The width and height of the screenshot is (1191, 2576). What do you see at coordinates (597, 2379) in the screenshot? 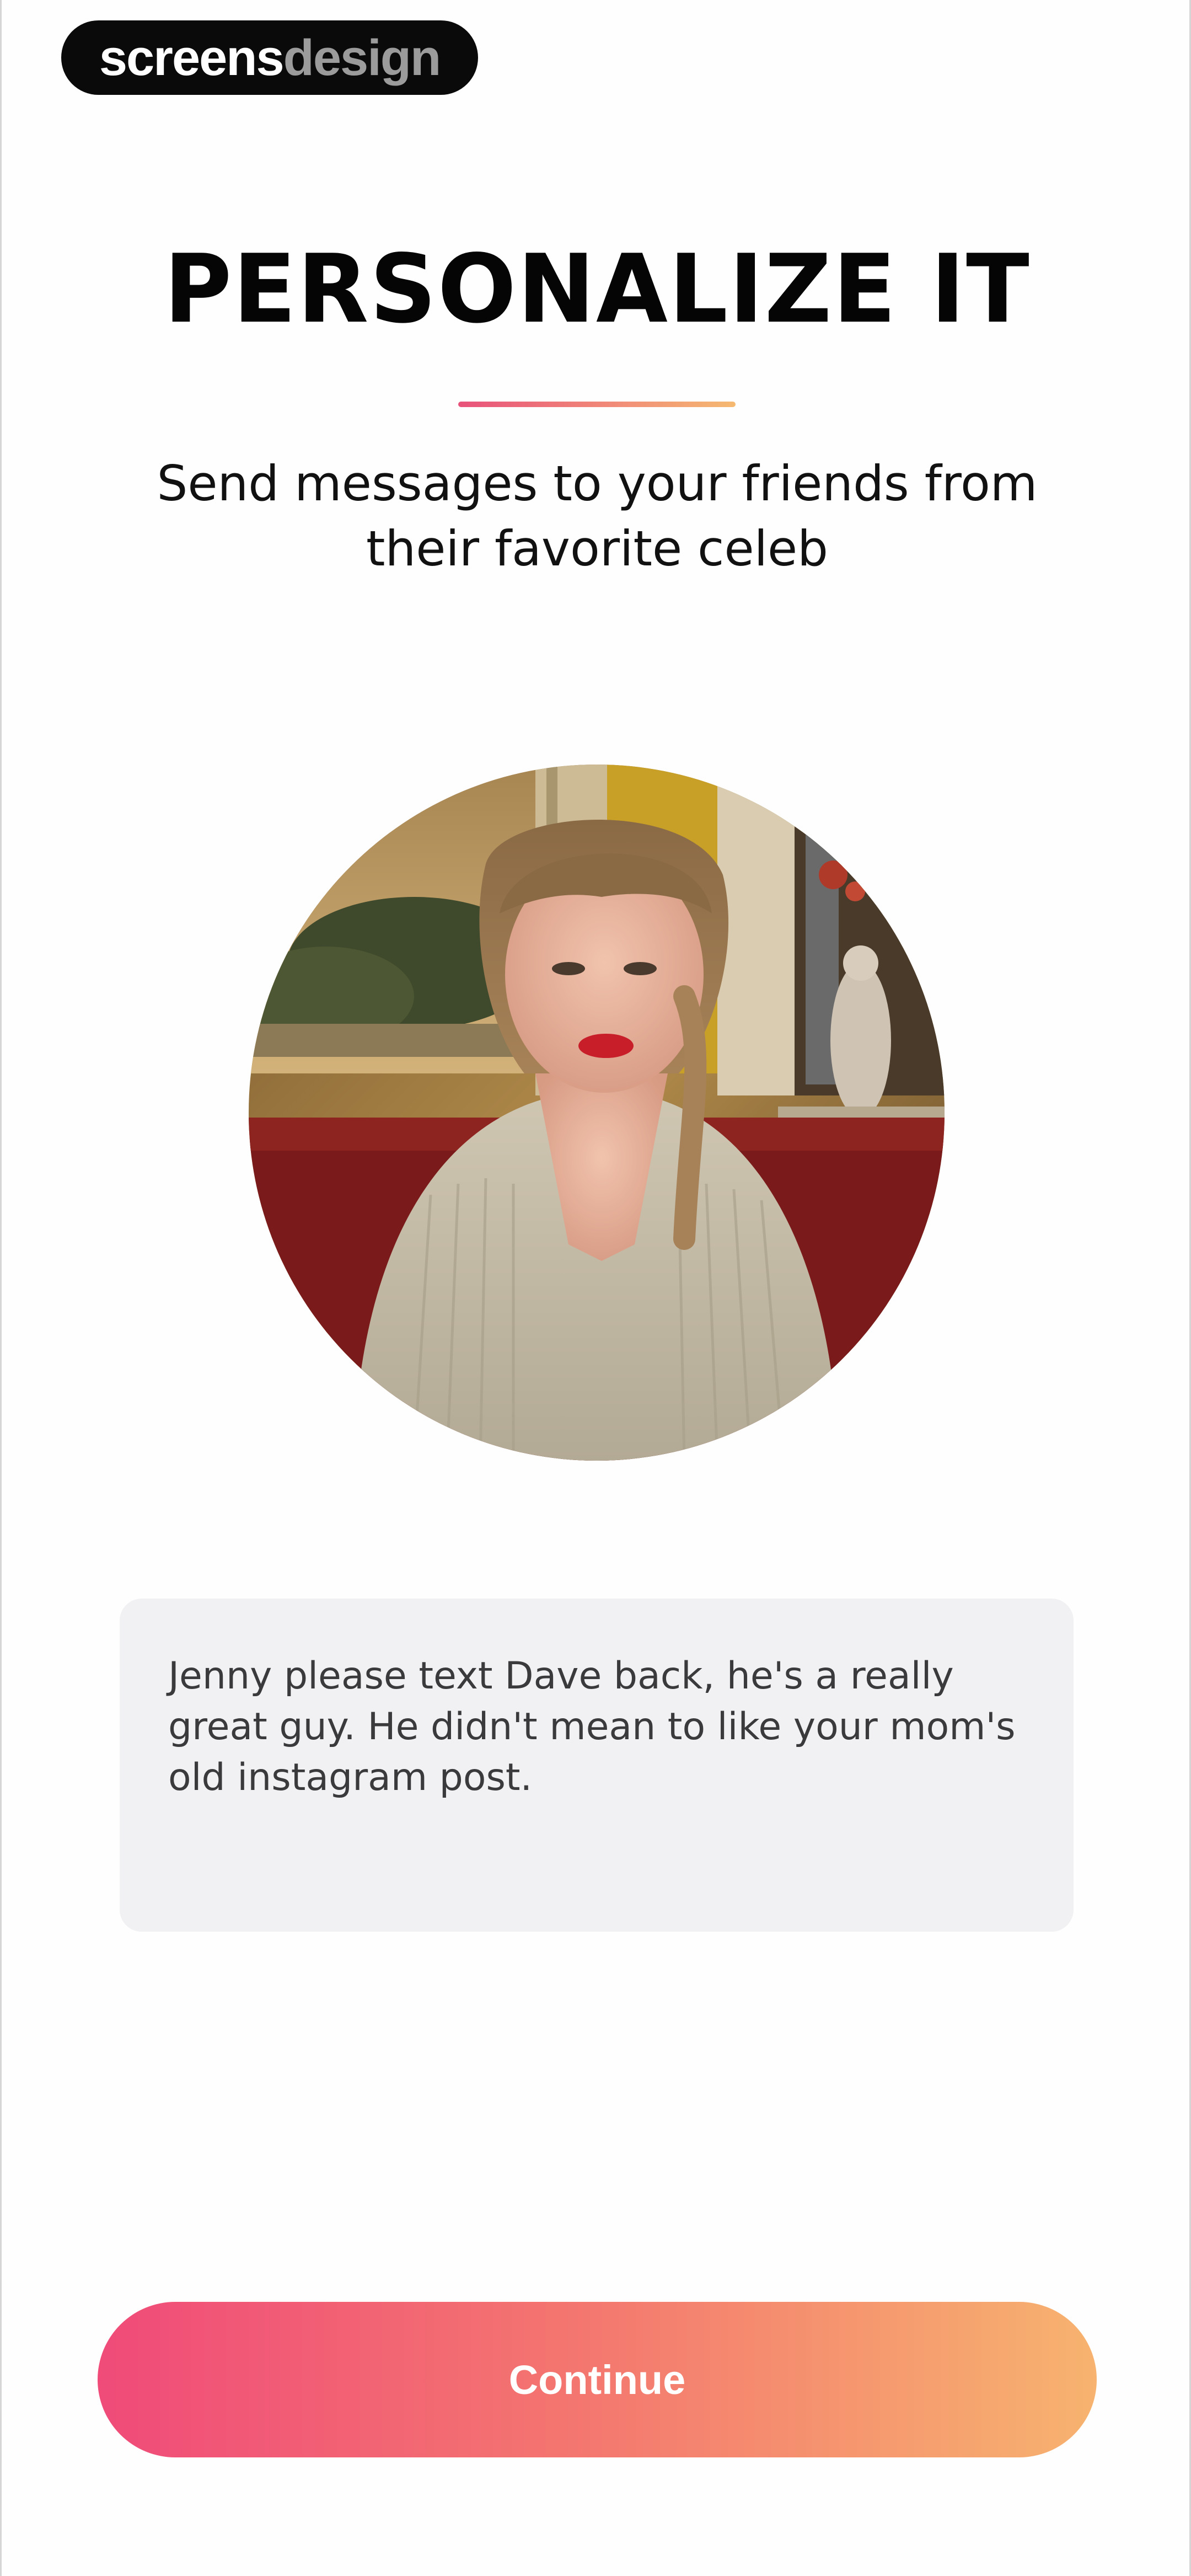
I see `continue-button: Continue` at bounding box center [597, 2379].